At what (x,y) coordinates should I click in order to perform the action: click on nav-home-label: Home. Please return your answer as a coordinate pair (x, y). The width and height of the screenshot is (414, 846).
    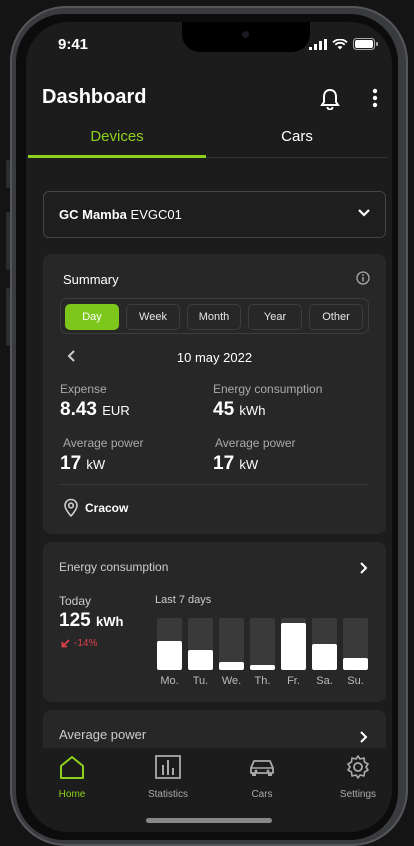
    Looking at the image, I should click on (72, 794).